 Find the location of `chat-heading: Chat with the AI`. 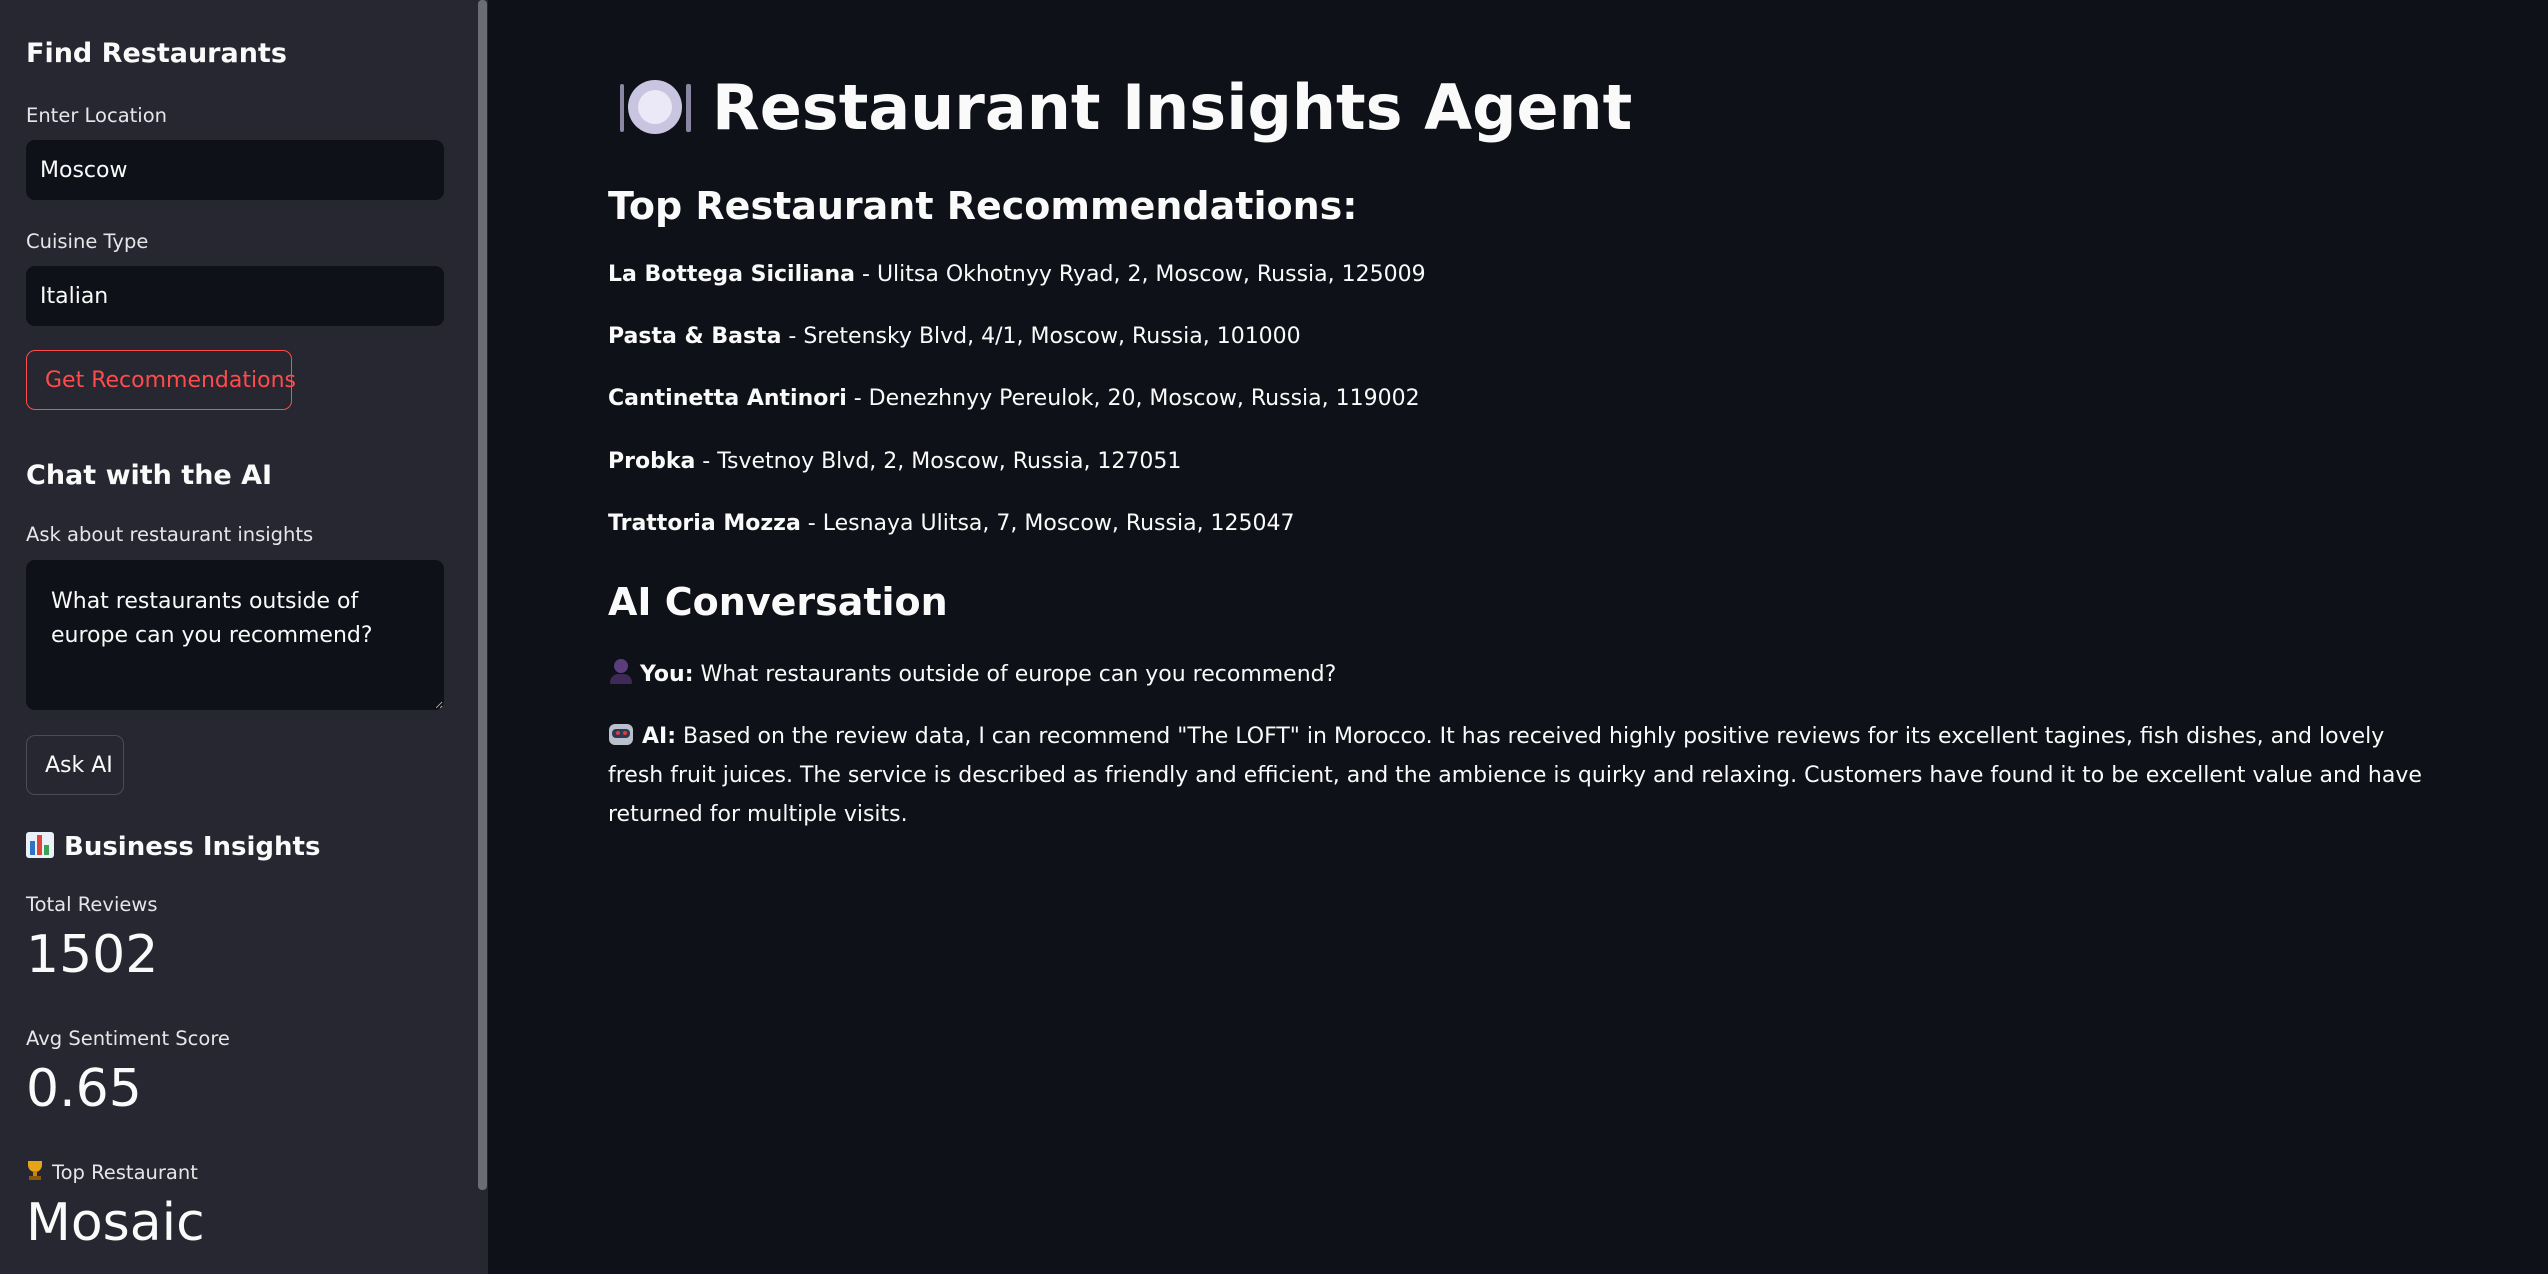

chat-heading: Chat with the AI is located at coordinates (149, 475).